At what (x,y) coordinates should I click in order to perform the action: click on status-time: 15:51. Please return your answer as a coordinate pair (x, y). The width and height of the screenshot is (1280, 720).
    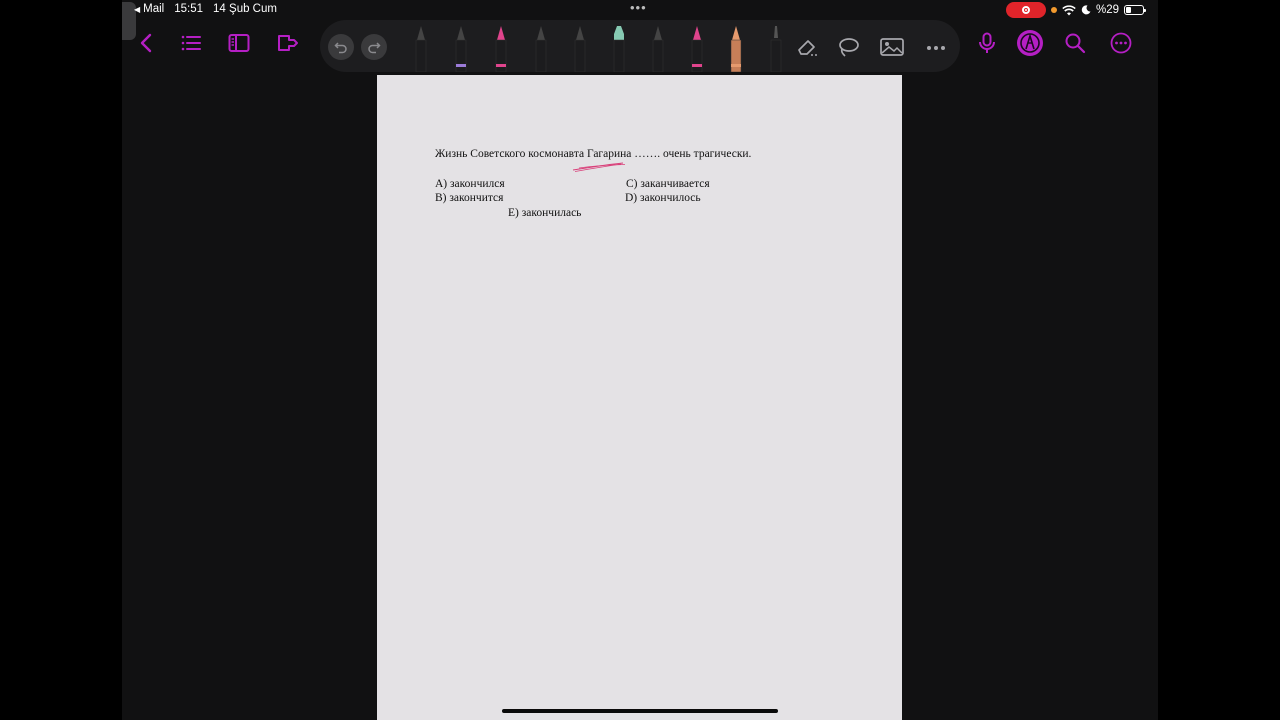
    Looking at the image, I should click on (189, 9).